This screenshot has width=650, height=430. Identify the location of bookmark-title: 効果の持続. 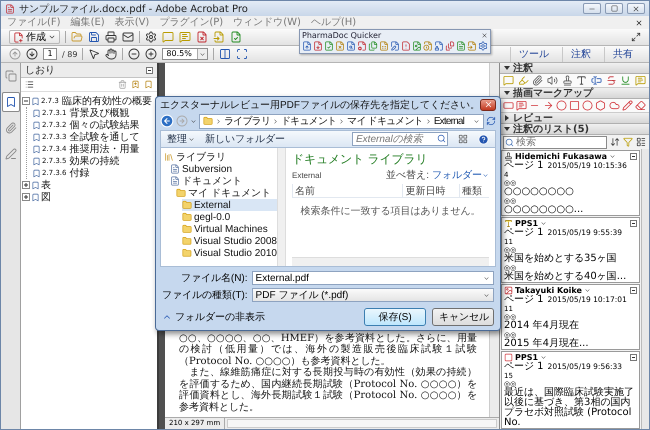
(95, 161).